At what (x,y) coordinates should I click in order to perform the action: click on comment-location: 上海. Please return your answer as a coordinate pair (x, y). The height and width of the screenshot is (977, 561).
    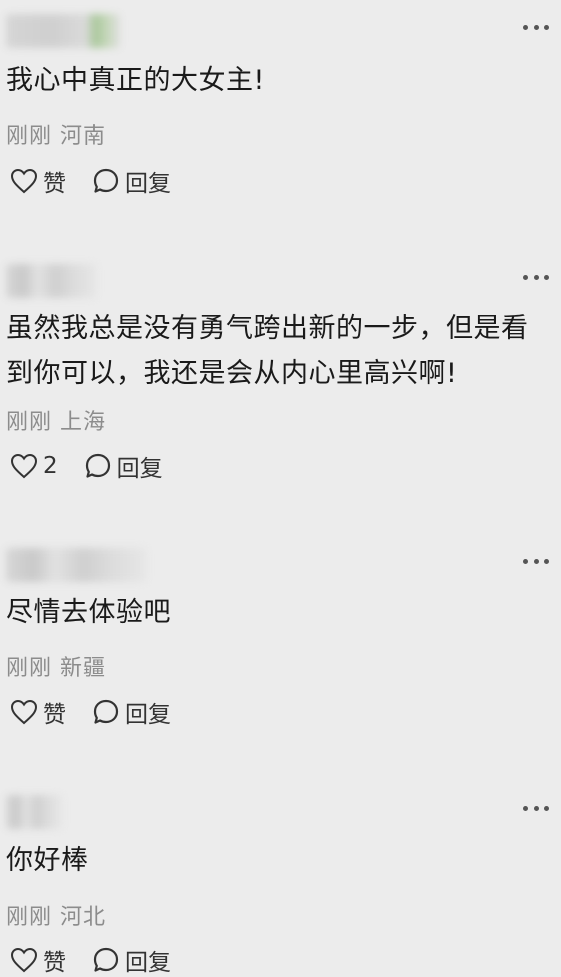
    Looking at the image, I should click on (83, 422).